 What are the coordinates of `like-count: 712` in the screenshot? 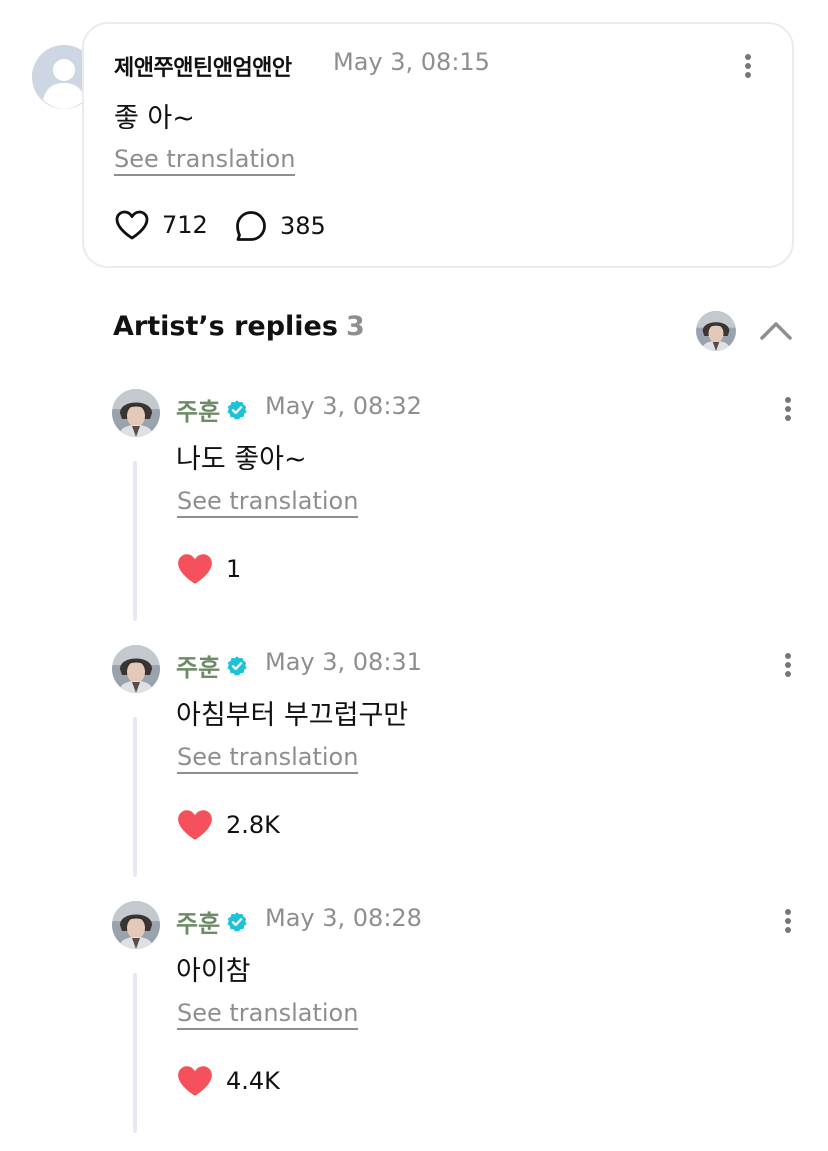 It's located at (185, 225).